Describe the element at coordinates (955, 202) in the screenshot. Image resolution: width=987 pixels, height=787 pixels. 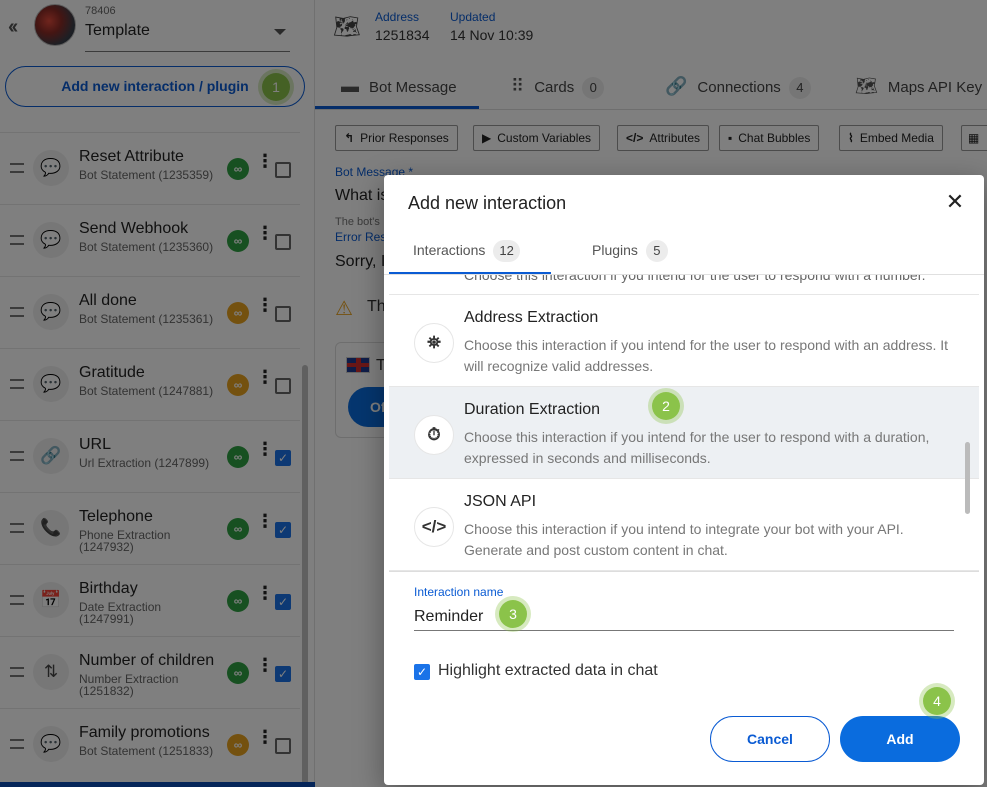
I see `close-icon: ✕` at that location.